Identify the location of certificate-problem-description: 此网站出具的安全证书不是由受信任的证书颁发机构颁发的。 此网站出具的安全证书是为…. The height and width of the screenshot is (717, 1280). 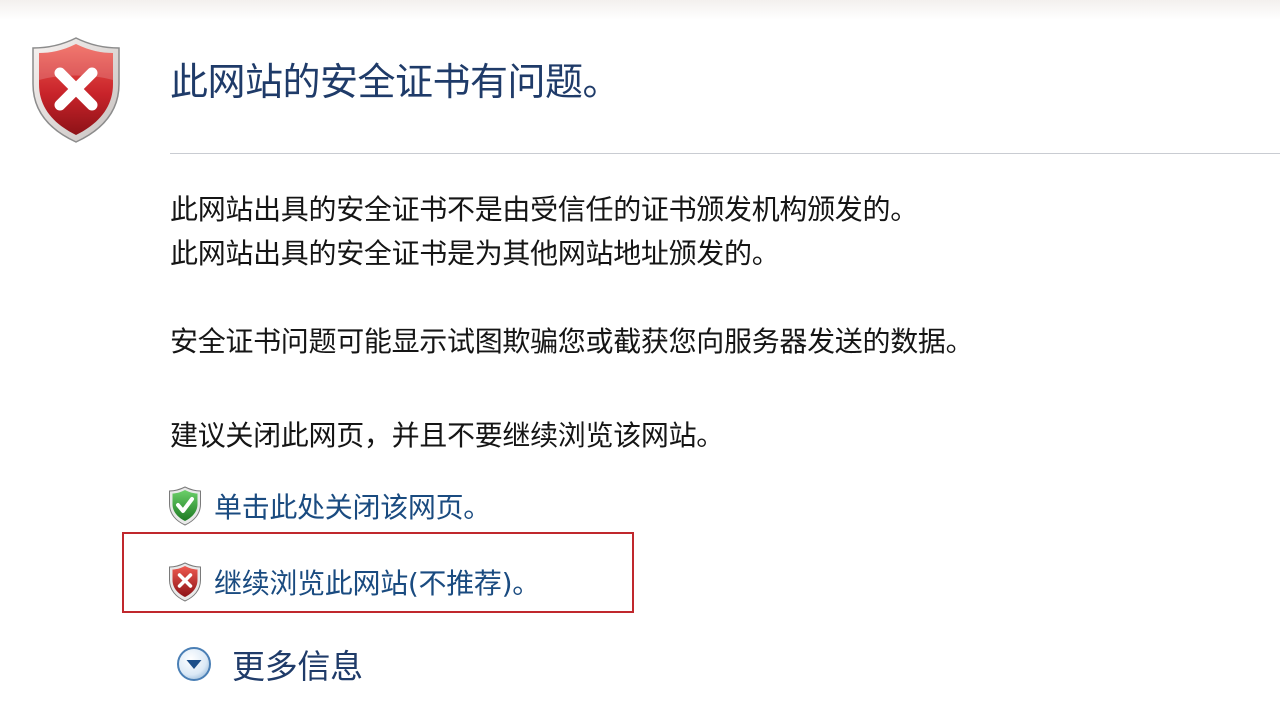
(544, 232).